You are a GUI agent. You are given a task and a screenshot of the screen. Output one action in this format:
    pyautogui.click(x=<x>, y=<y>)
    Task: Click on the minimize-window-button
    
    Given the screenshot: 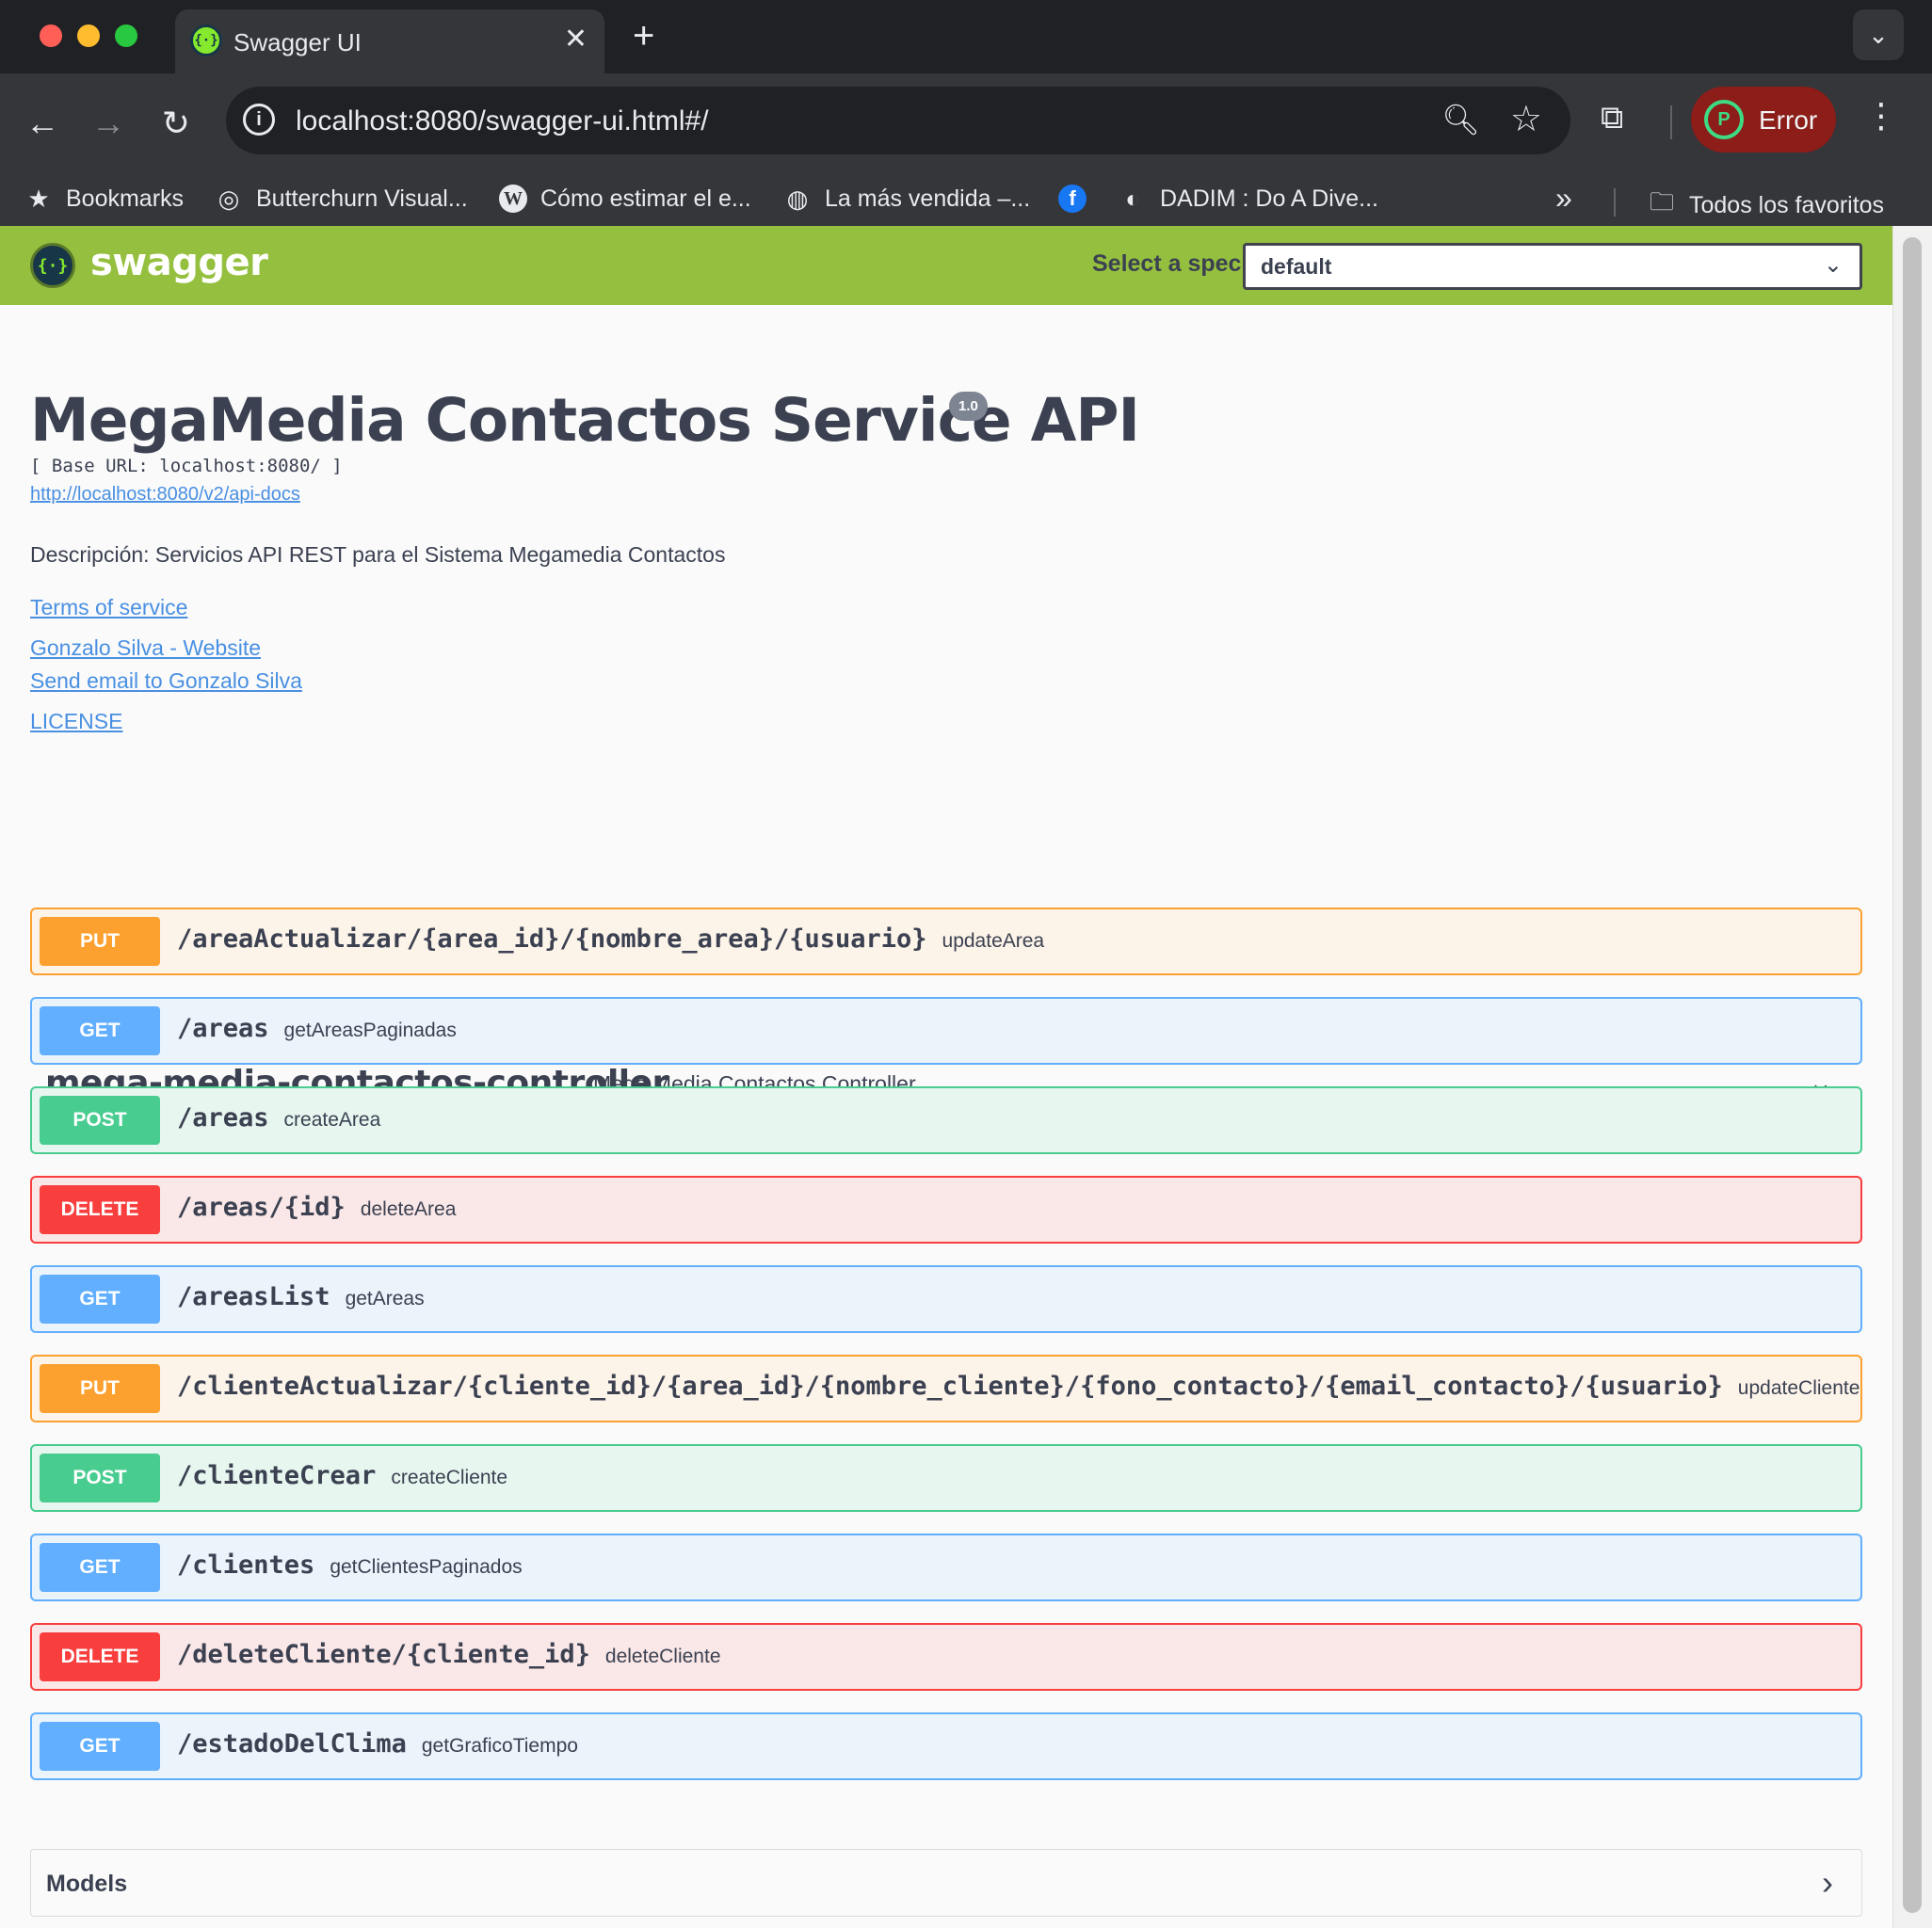 What is the action you would take?
    pyautogui.click(x=88, y=35)
    